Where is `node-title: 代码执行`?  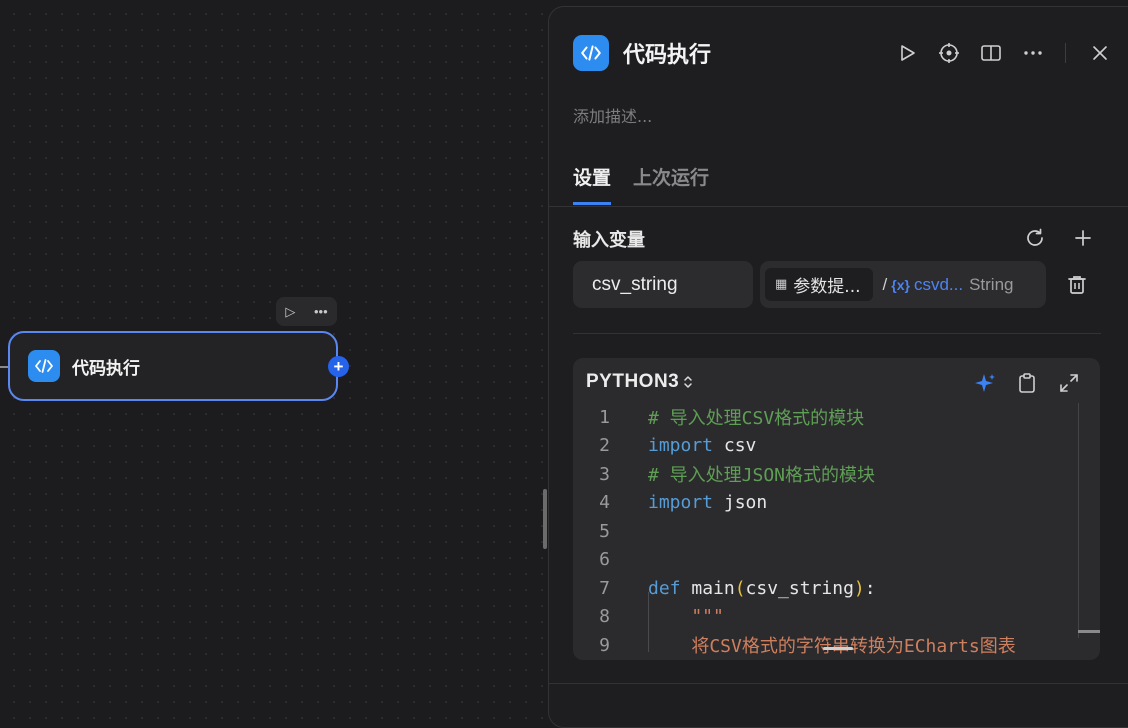 node-title: 代码执行 is located at coordinates (106, 368).